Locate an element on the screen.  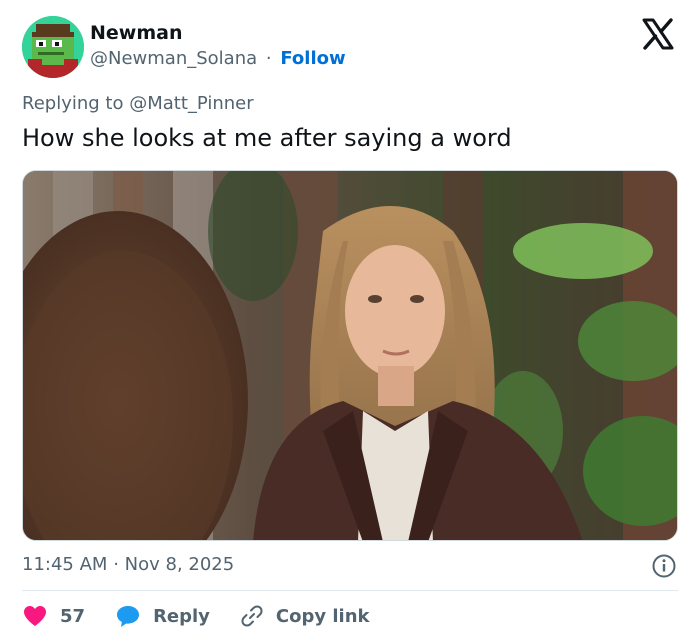
tweet-time: 11:45 AM is located at coordinates (65, 564).